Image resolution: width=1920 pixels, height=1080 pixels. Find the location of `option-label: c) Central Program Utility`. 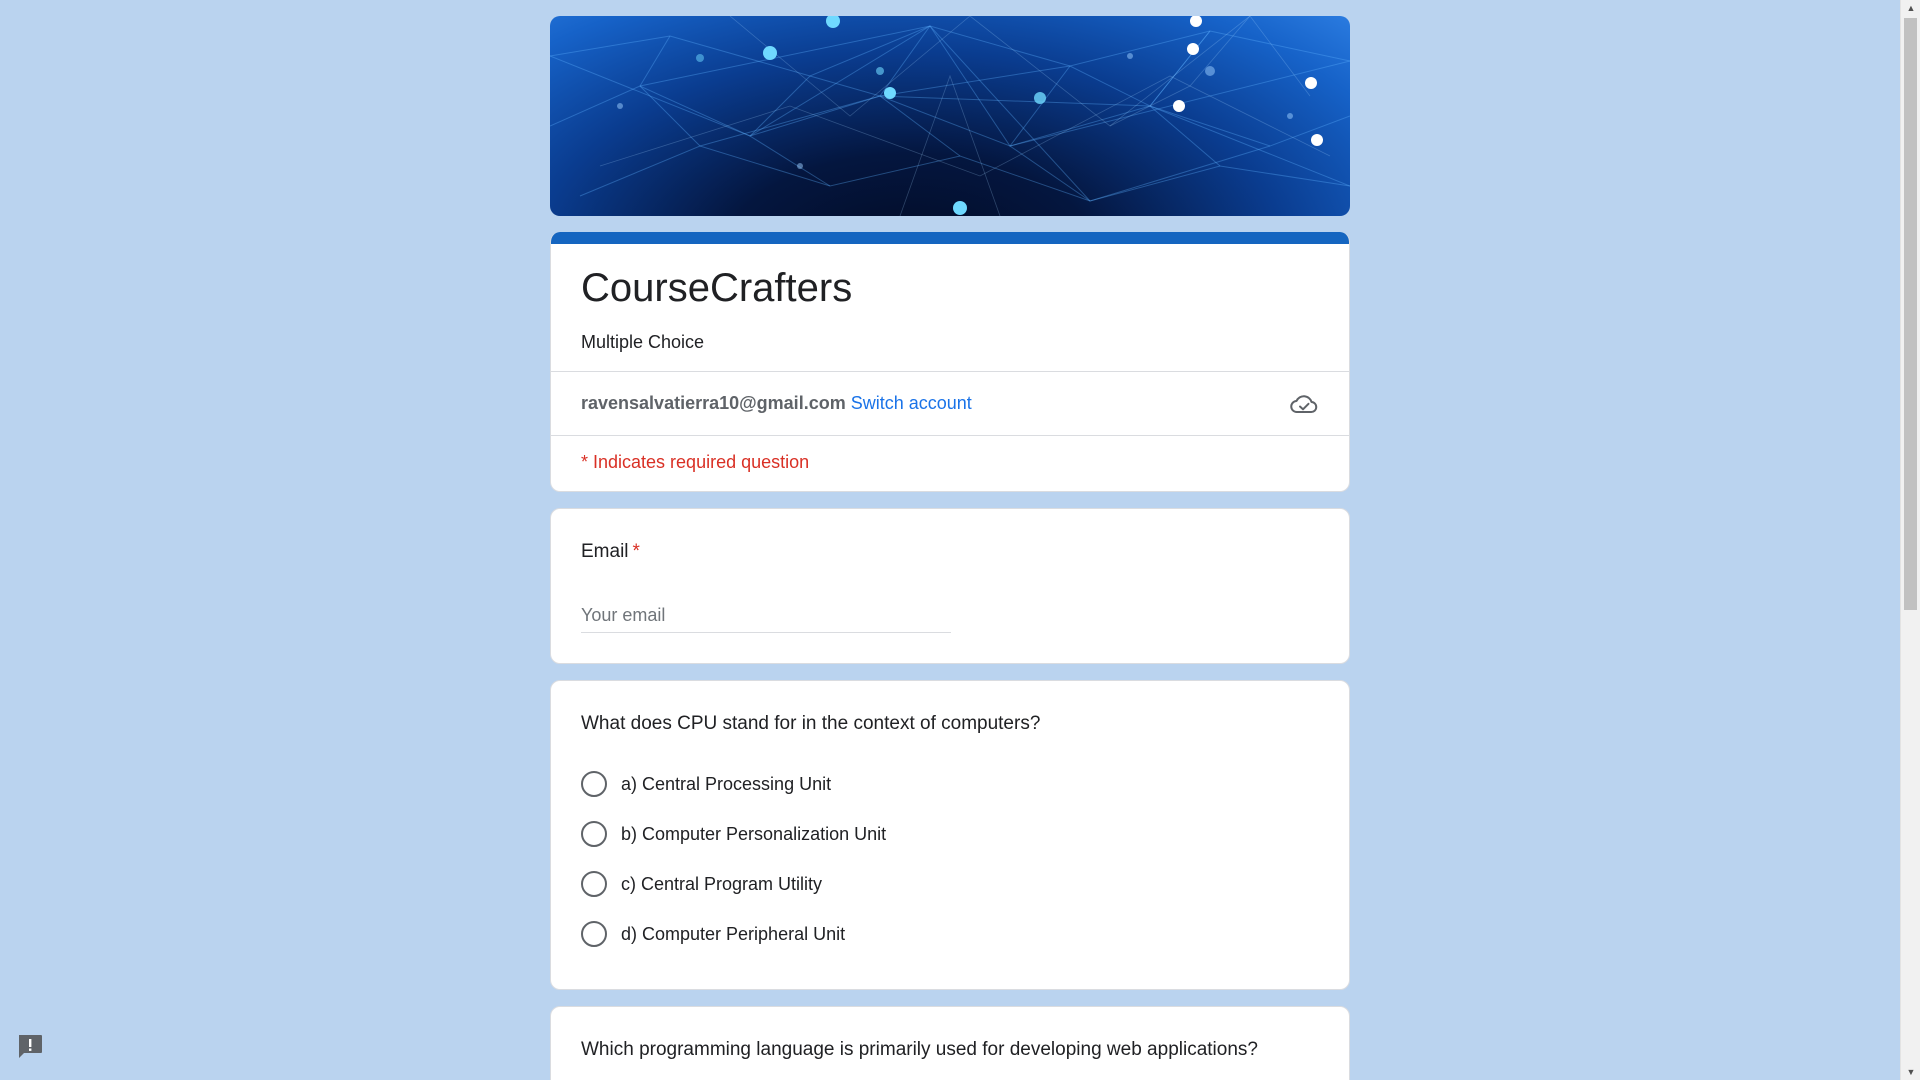

option-label: c) Central Program Utility is located at coordinates (722, 883).